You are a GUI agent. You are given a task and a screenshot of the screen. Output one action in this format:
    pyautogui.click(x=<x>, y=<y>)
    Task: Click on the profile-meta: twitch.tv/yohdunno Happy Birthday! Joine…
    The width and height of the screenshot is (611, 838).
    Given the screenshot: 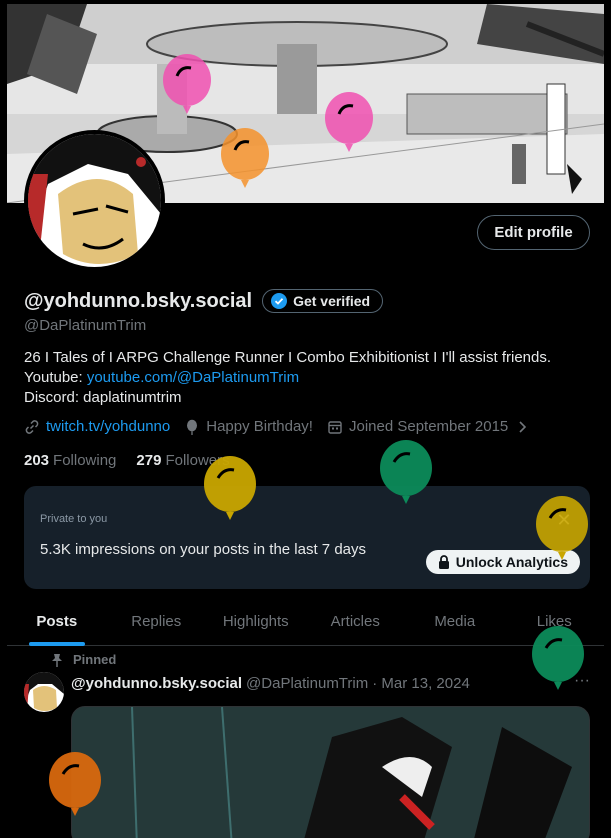 What is the action you would take?
    pyautogui.click(x=277, y=426)
    